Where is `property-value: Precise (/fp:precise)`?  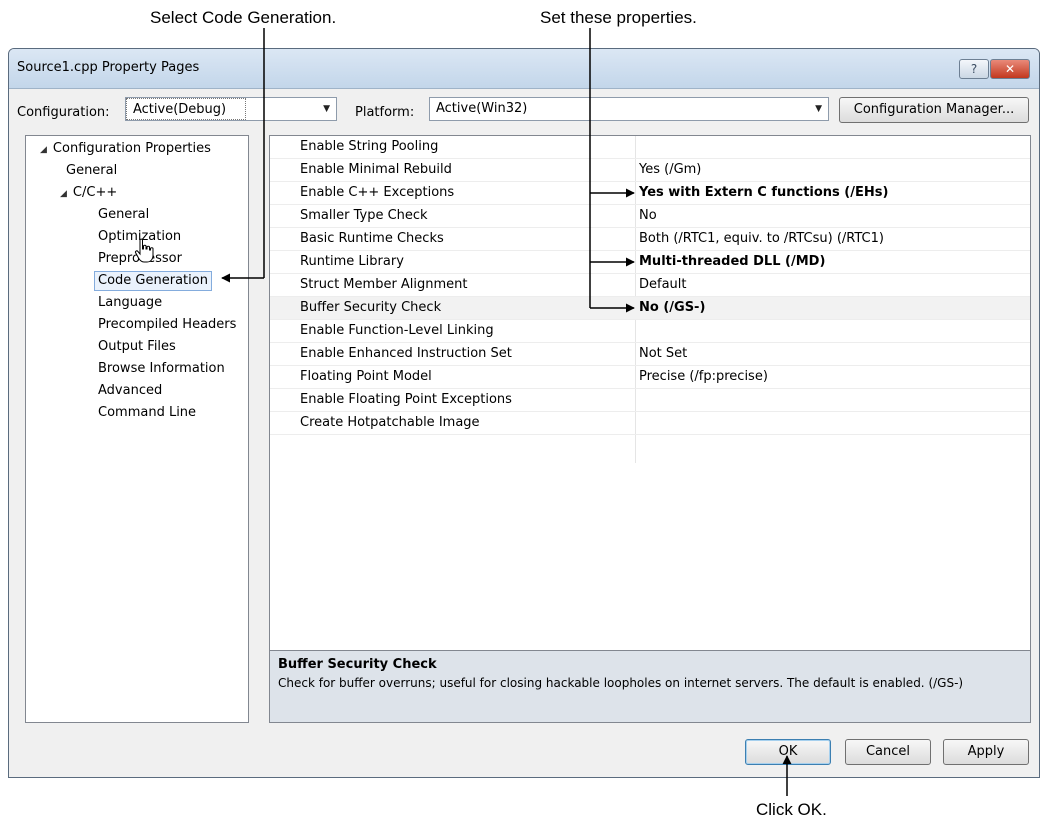 property-value: Precise (/fp:precise) is located at coordinates (703, 377).